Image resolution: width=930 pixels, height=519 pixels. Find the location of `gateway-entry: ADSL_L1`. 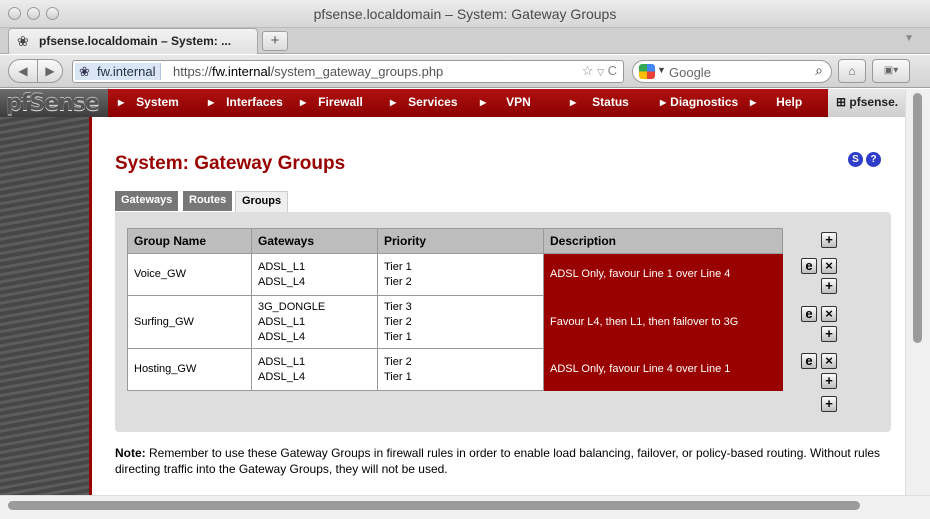

gateway-entry: ADSL_L1 is located at coordinates (282, 361).